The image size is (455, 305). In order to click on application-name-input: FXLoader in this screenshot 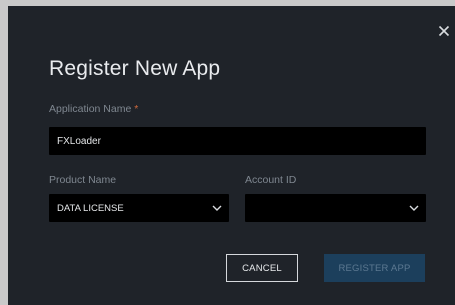, I will do `click(237, 141)`.